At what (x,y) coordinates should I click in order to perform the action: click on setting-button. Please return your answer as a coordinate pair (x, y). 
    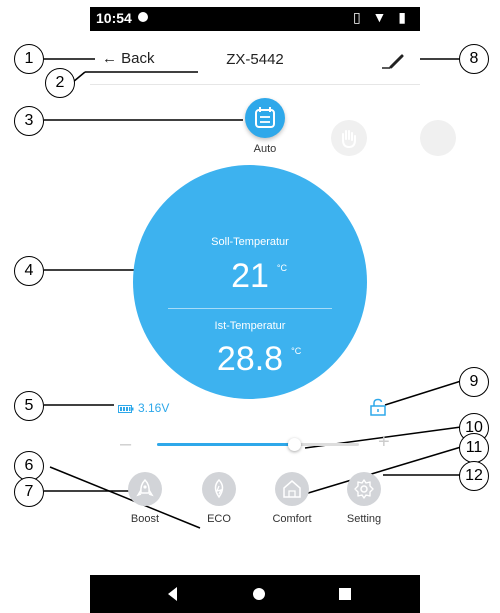
    Looking at the image, I should click on (364, 489).